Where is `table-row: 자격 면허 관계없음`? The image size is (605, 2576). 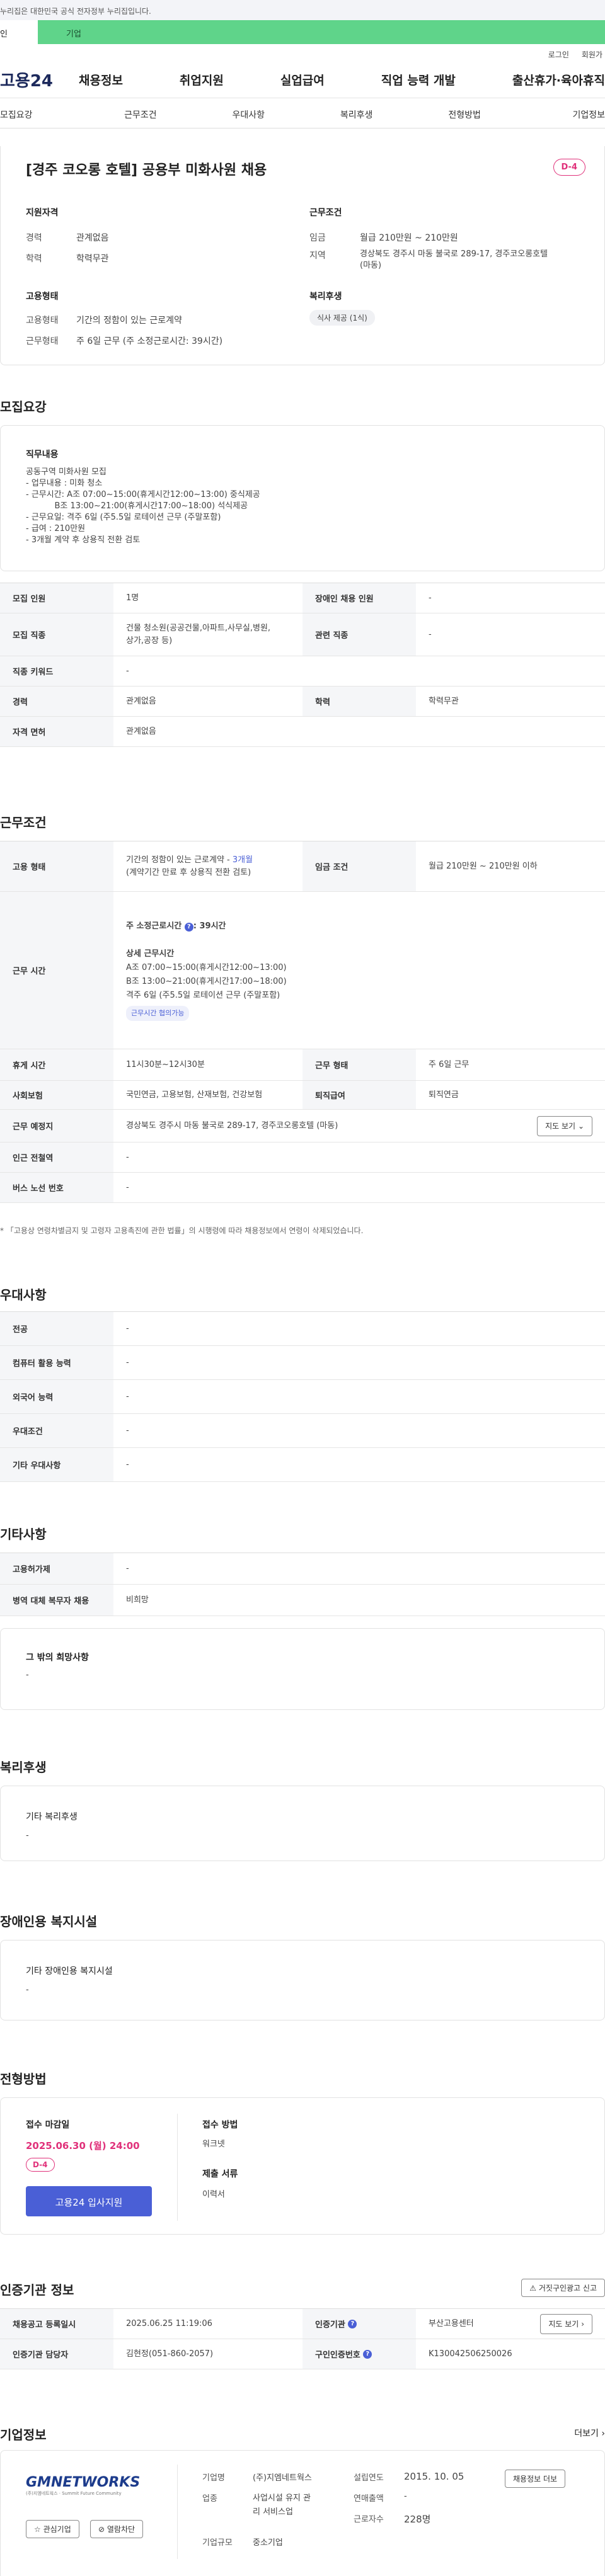
table-row: 자격 면허 관계없음 is located at coordinates (302, 732).